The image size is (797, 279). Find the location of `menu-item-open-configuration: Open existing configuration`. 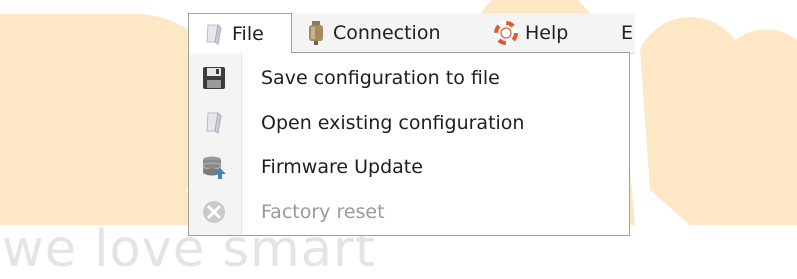

menu-item-open-configuration: Open existing configuration is located at coordinates (409, 123).